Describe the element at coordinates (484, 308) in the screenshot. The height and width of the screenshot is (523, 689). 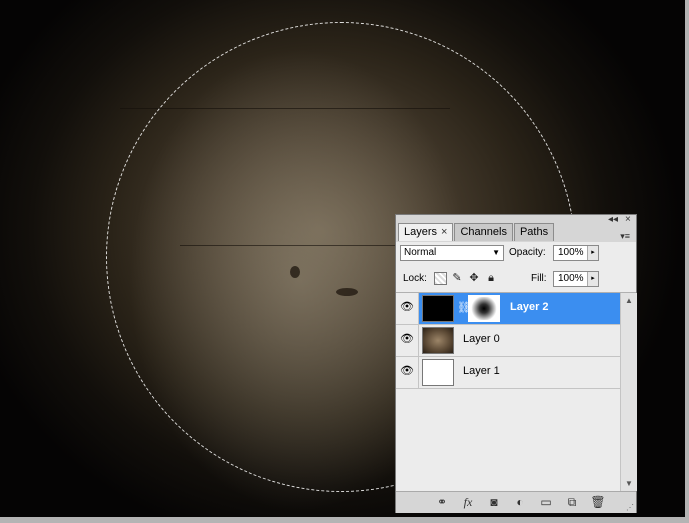
I see `layer-mask-thumbnail` at that location.